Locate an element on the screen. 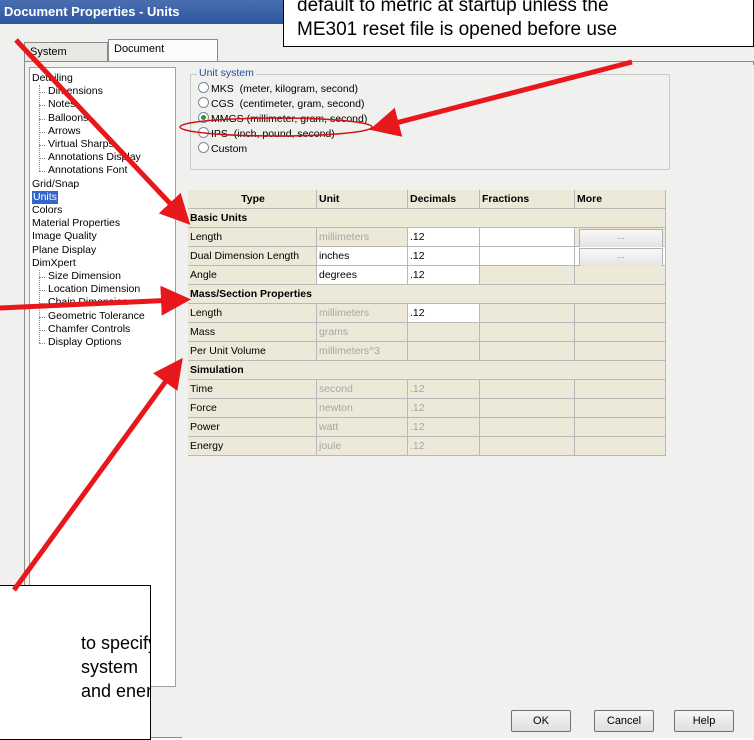  arrow-to-mmgs is located at coordinates (501, 98).